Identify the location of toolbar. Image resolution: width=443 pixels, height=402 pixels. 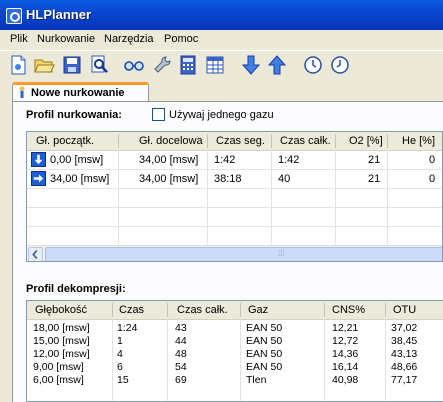
(221, 65).